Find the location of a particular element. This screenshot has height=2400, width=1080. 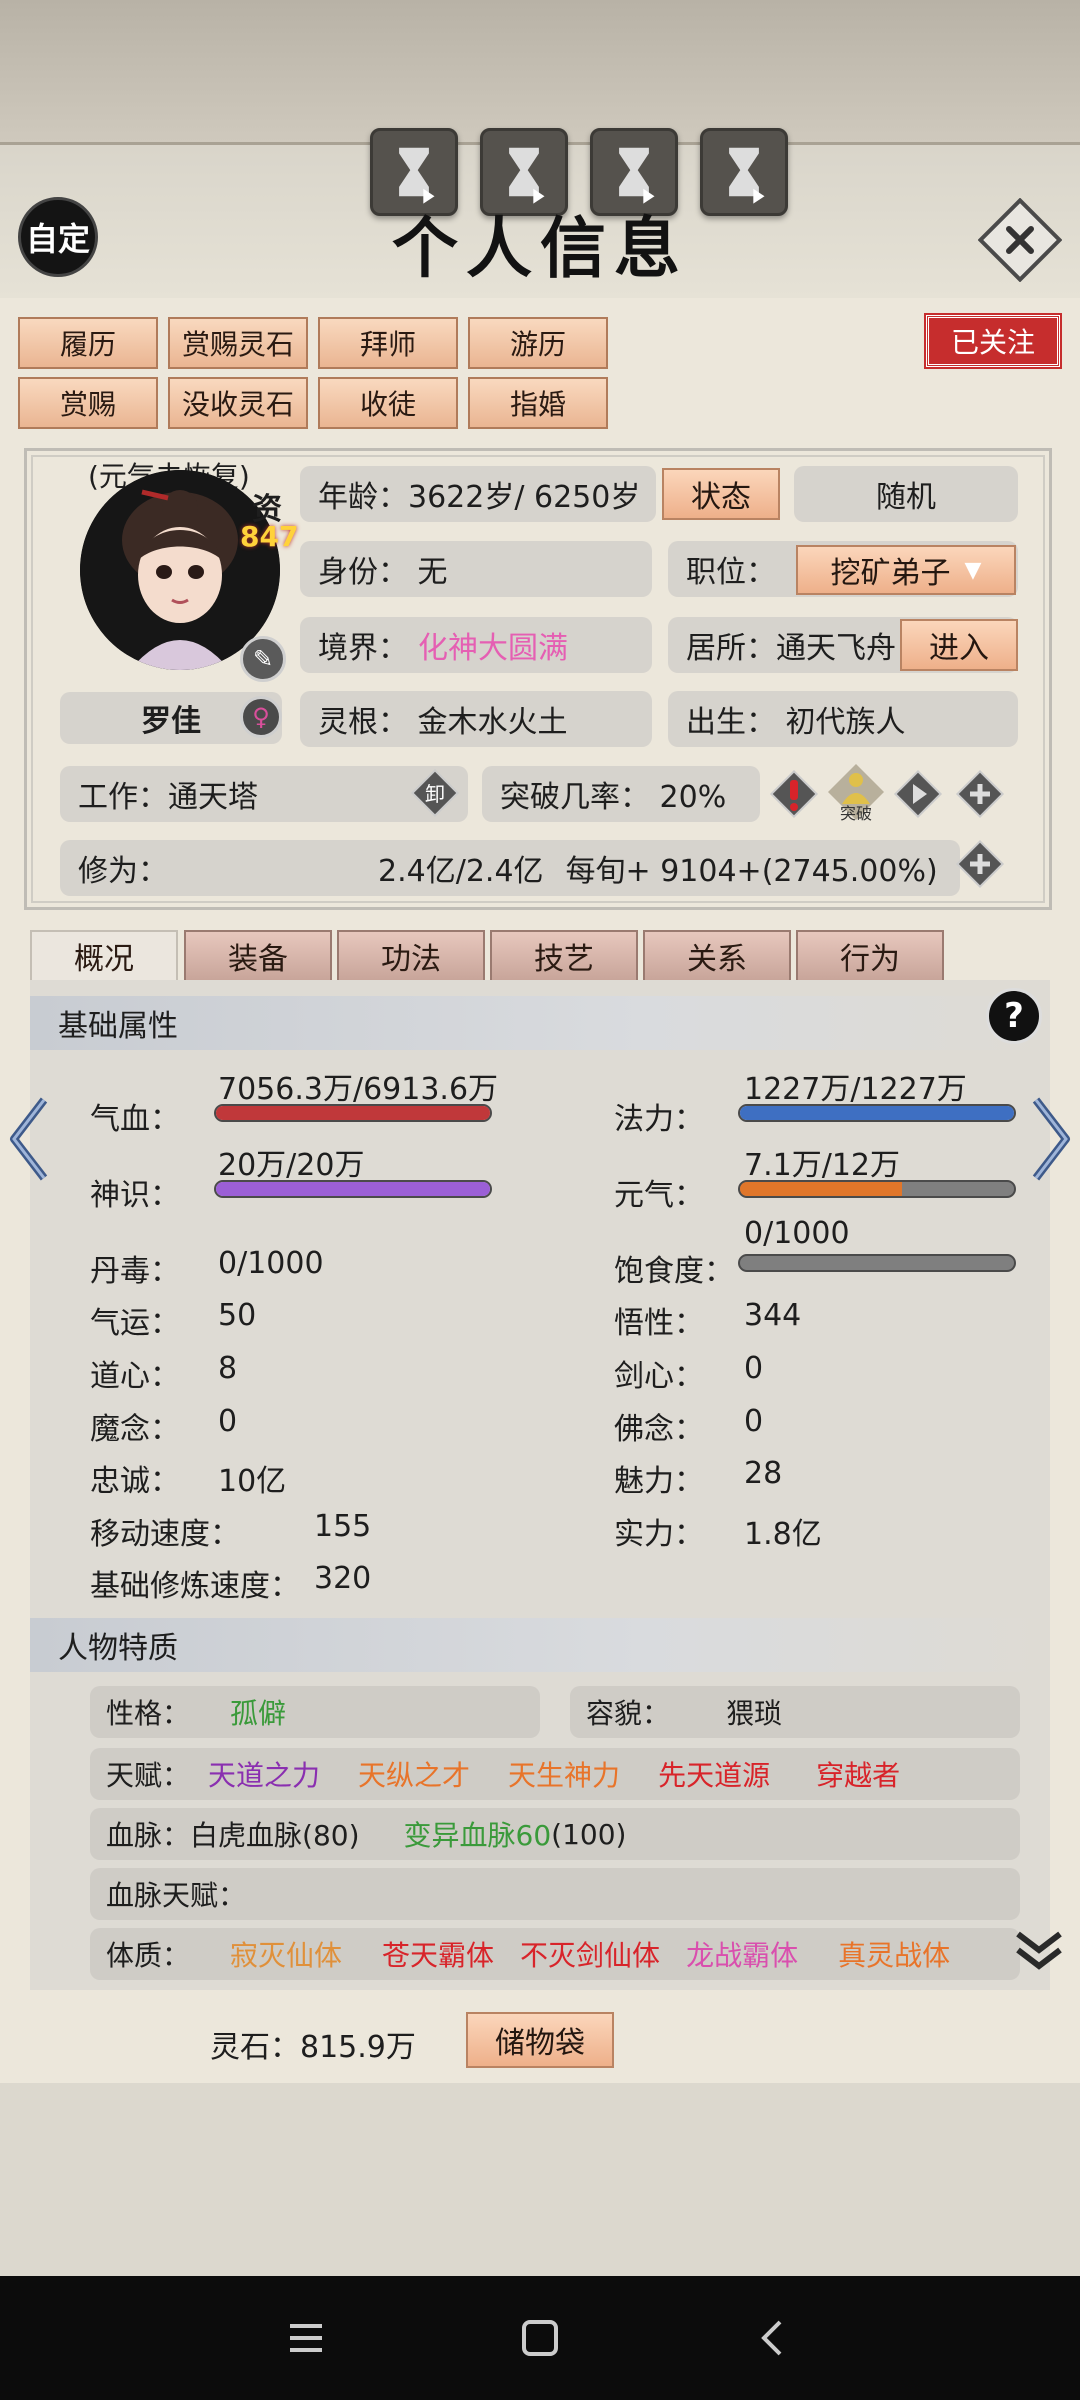

menu-icon is located at coordinates (306, 2338).